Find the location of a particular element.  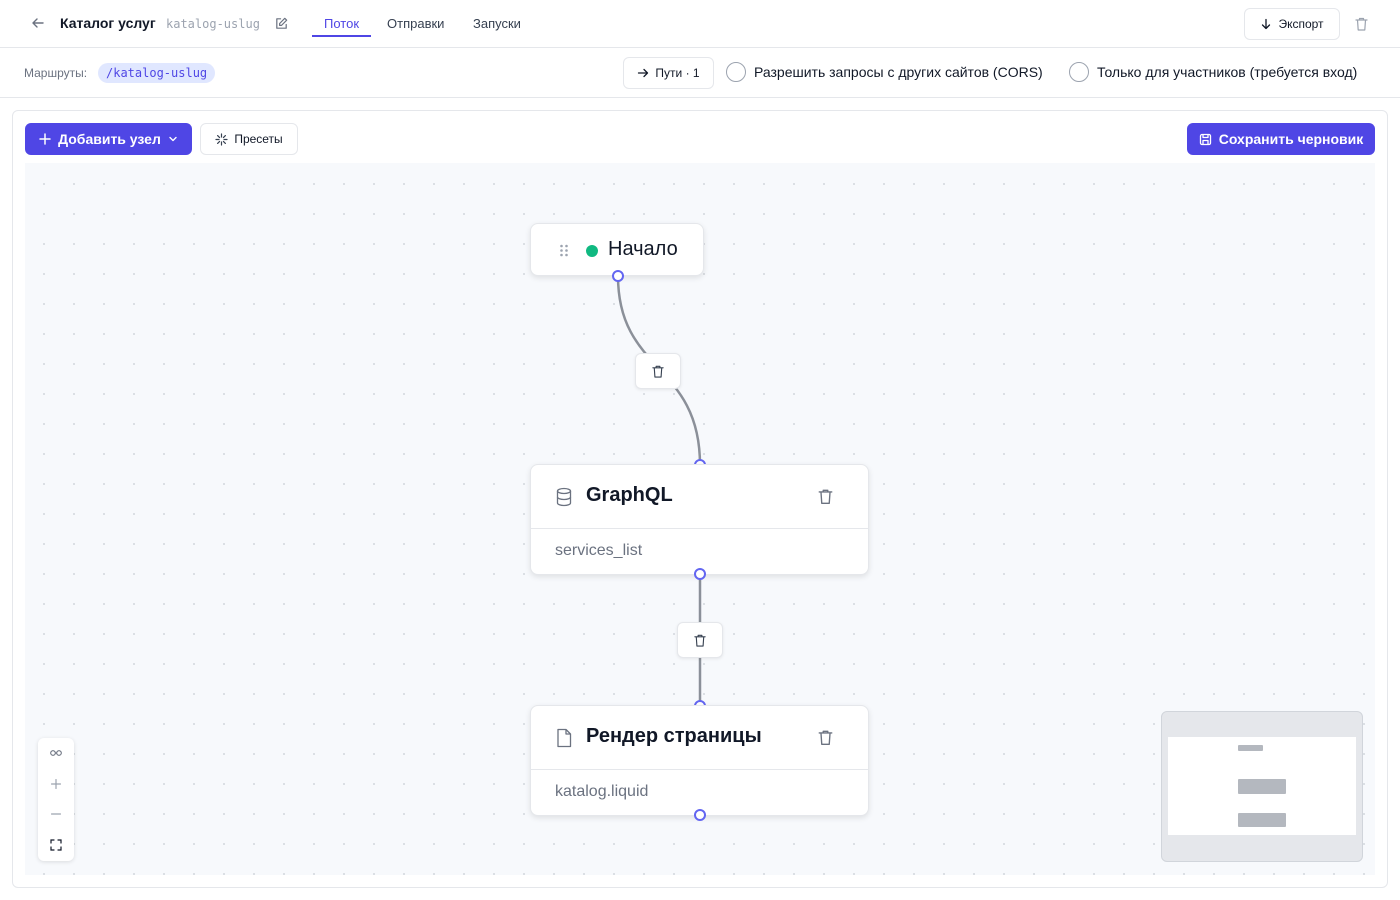

graphql-node-header: GraphQL is located at coordinates (699, 497).